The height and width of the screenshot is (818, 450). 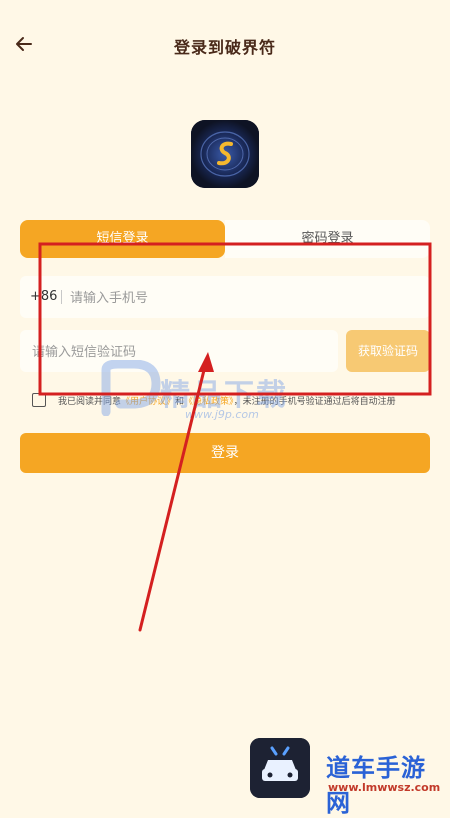 I want to click on phone-field: +86, so click(x=225, y=297).